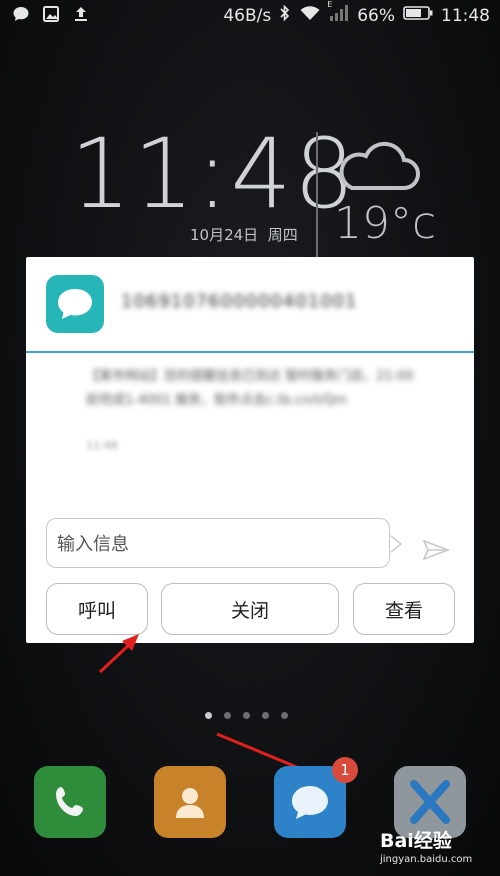  I want to click on contact-icon, so click(190, 803).